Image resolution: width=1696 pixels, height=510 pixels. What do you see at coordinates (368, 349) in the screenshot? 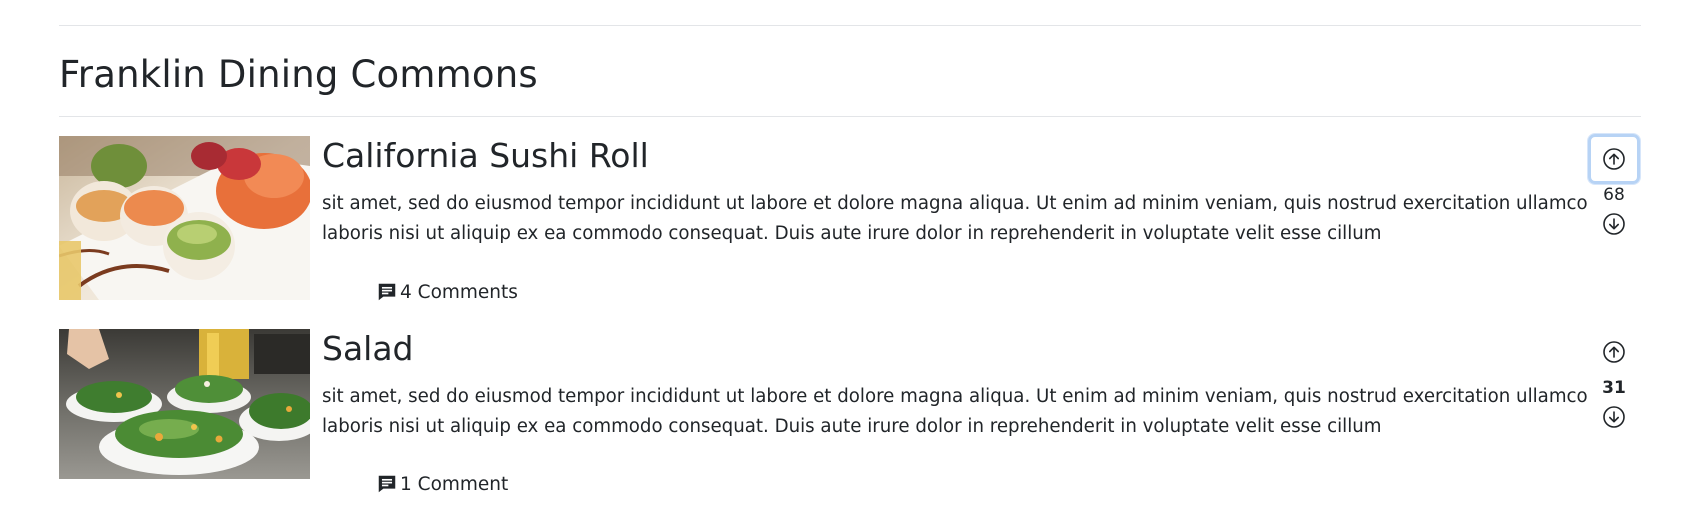
I see `item-title: Salad` at bounding box center [368, 349].